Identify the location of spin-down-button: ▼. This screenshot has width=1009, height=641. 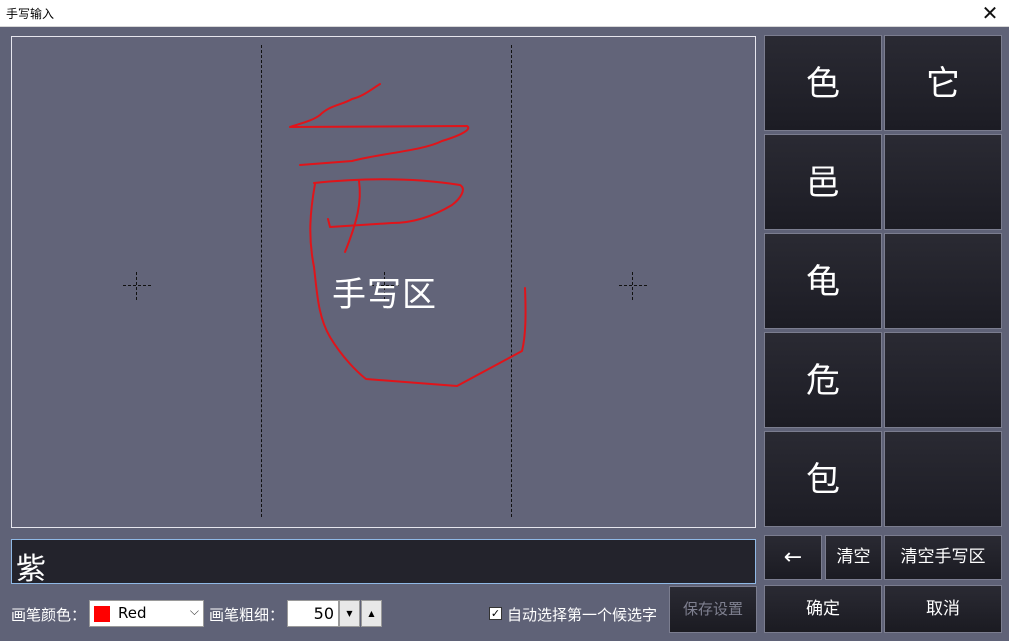
(349, 613).